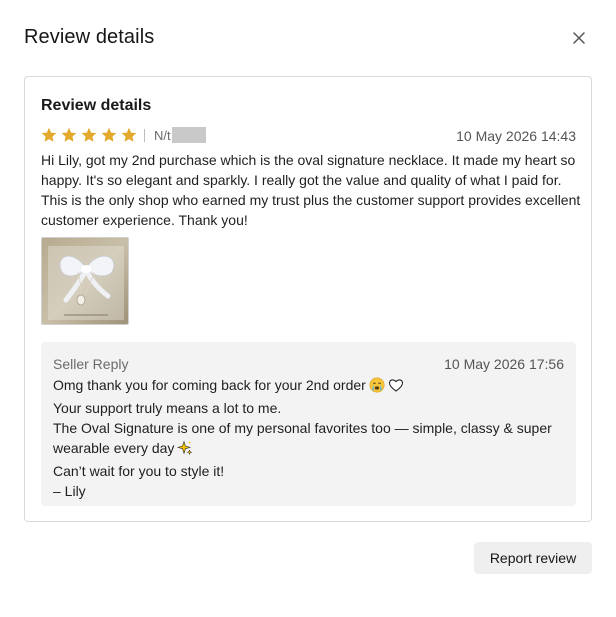  What do you see at coordinates (162, 135) in the screenshot?
I see `reviewer-name: N/t` at bounding box center [162, 135].